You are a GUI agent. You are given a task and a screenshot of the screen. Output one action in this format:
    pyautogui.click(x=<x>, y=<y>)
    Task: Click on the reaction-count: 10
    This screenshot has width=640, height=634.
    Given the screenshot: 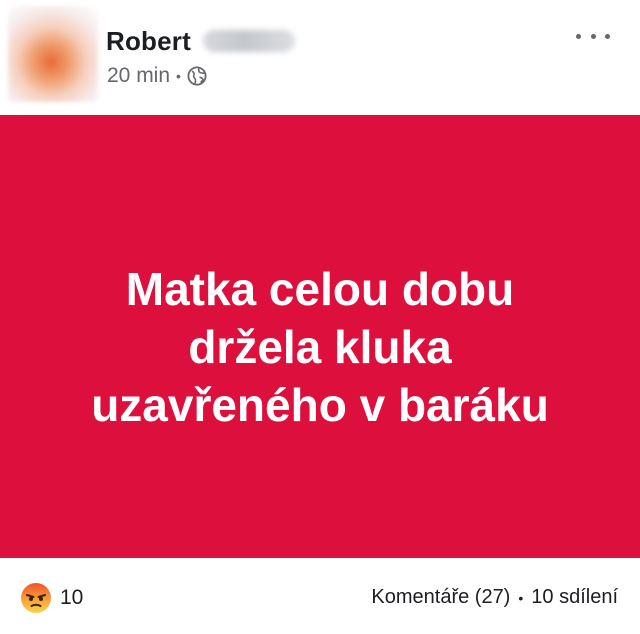 What is the action you would take?
    pyautogui.click(x=72, y=597)
    